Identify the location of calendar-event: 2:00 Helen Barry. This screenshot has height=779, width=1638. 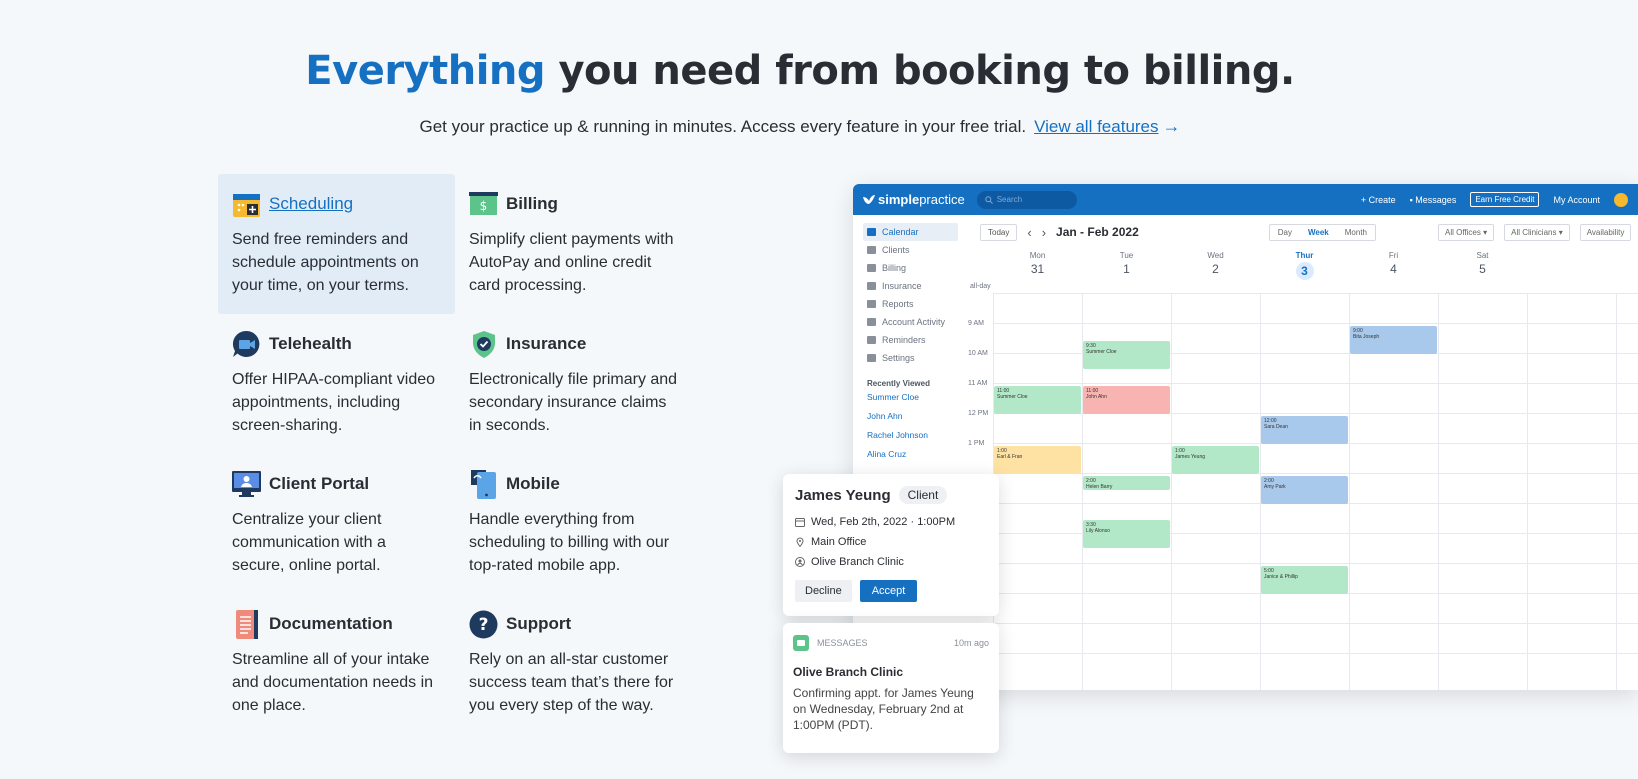
(1126, 483).